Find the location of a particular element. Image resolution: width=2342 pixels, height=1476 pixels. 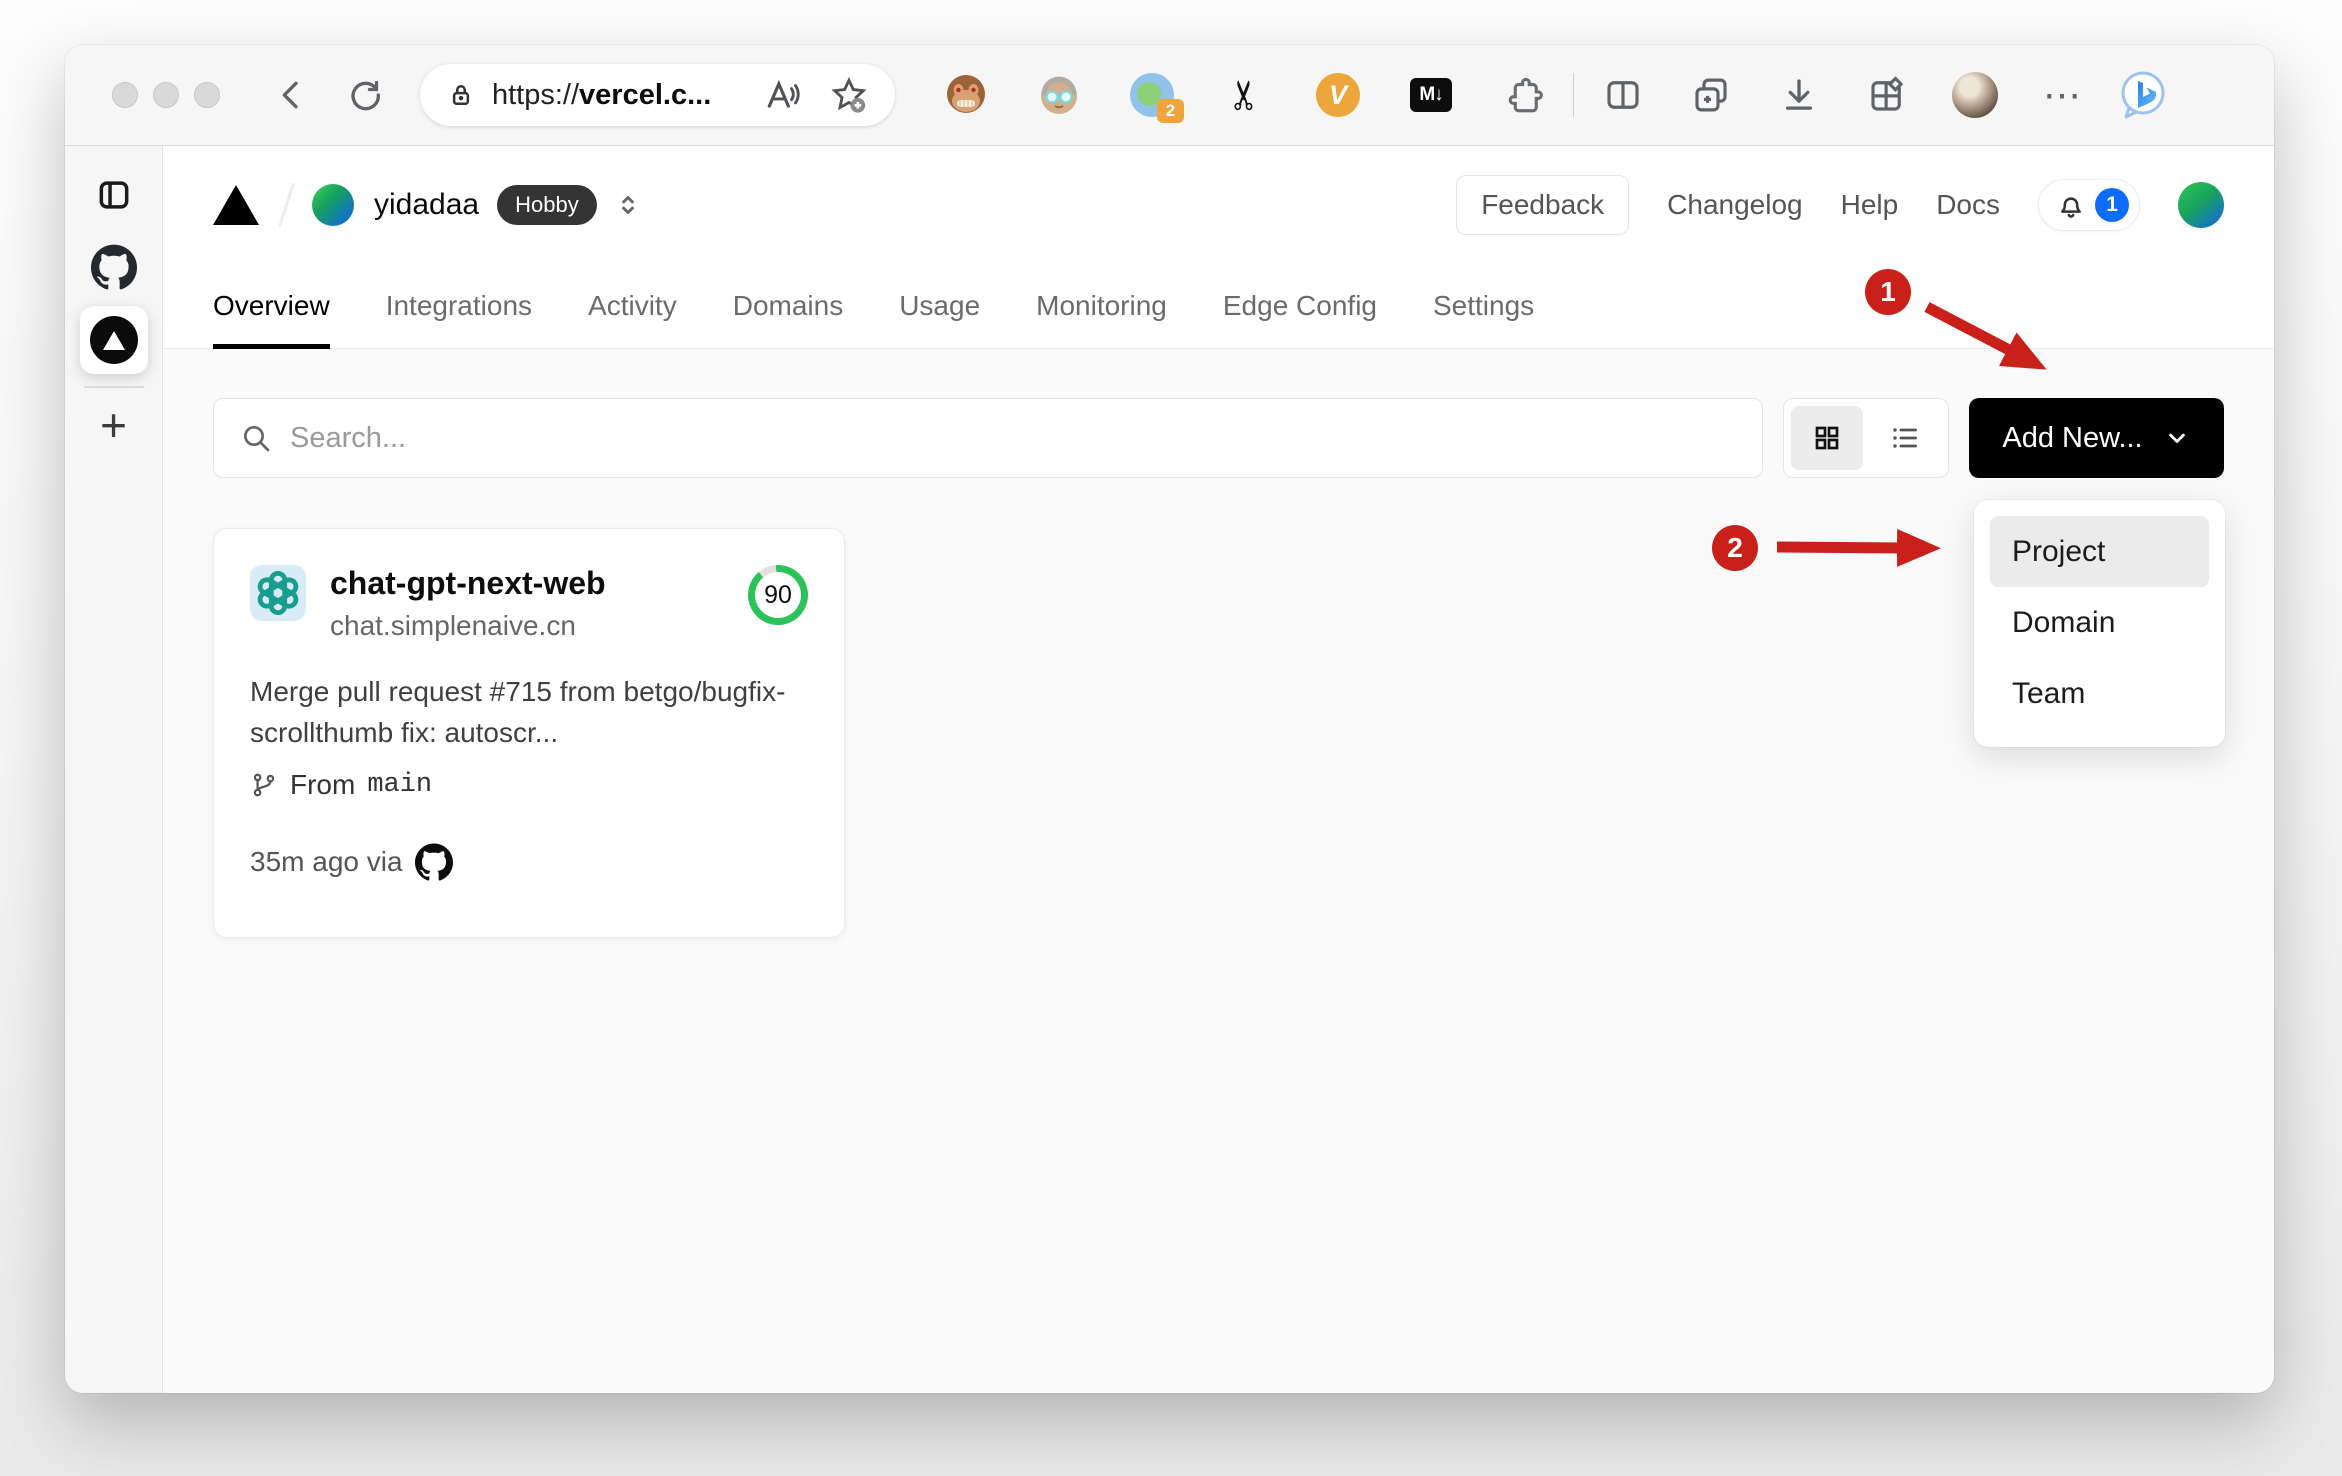

collections-icon is located at coordinates (1711, 95).